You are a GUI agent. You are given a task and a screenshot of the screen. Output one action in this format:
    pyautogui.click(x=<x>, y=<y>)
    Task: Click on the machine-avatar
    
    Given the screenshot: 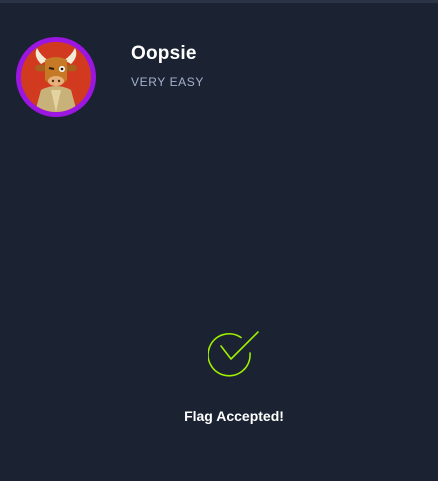 What is the action you would take?
    pyautogui.click(x=56, y=77)
    